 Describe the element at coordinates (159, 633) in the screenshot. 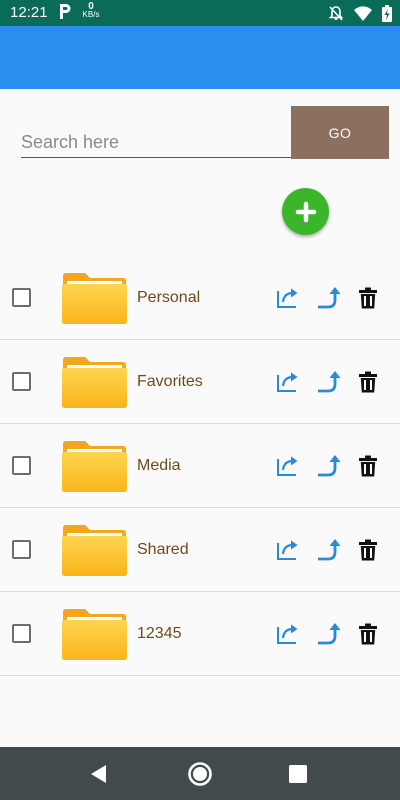

I see `folder-name: 12345` at that location.